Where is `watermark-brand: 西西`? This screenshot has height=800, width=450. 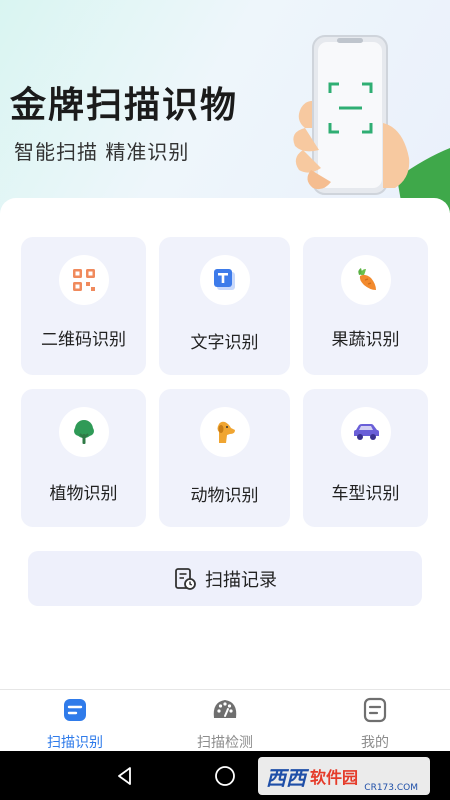
watermark-brand: 西西 is located at coordinates (286, 777).